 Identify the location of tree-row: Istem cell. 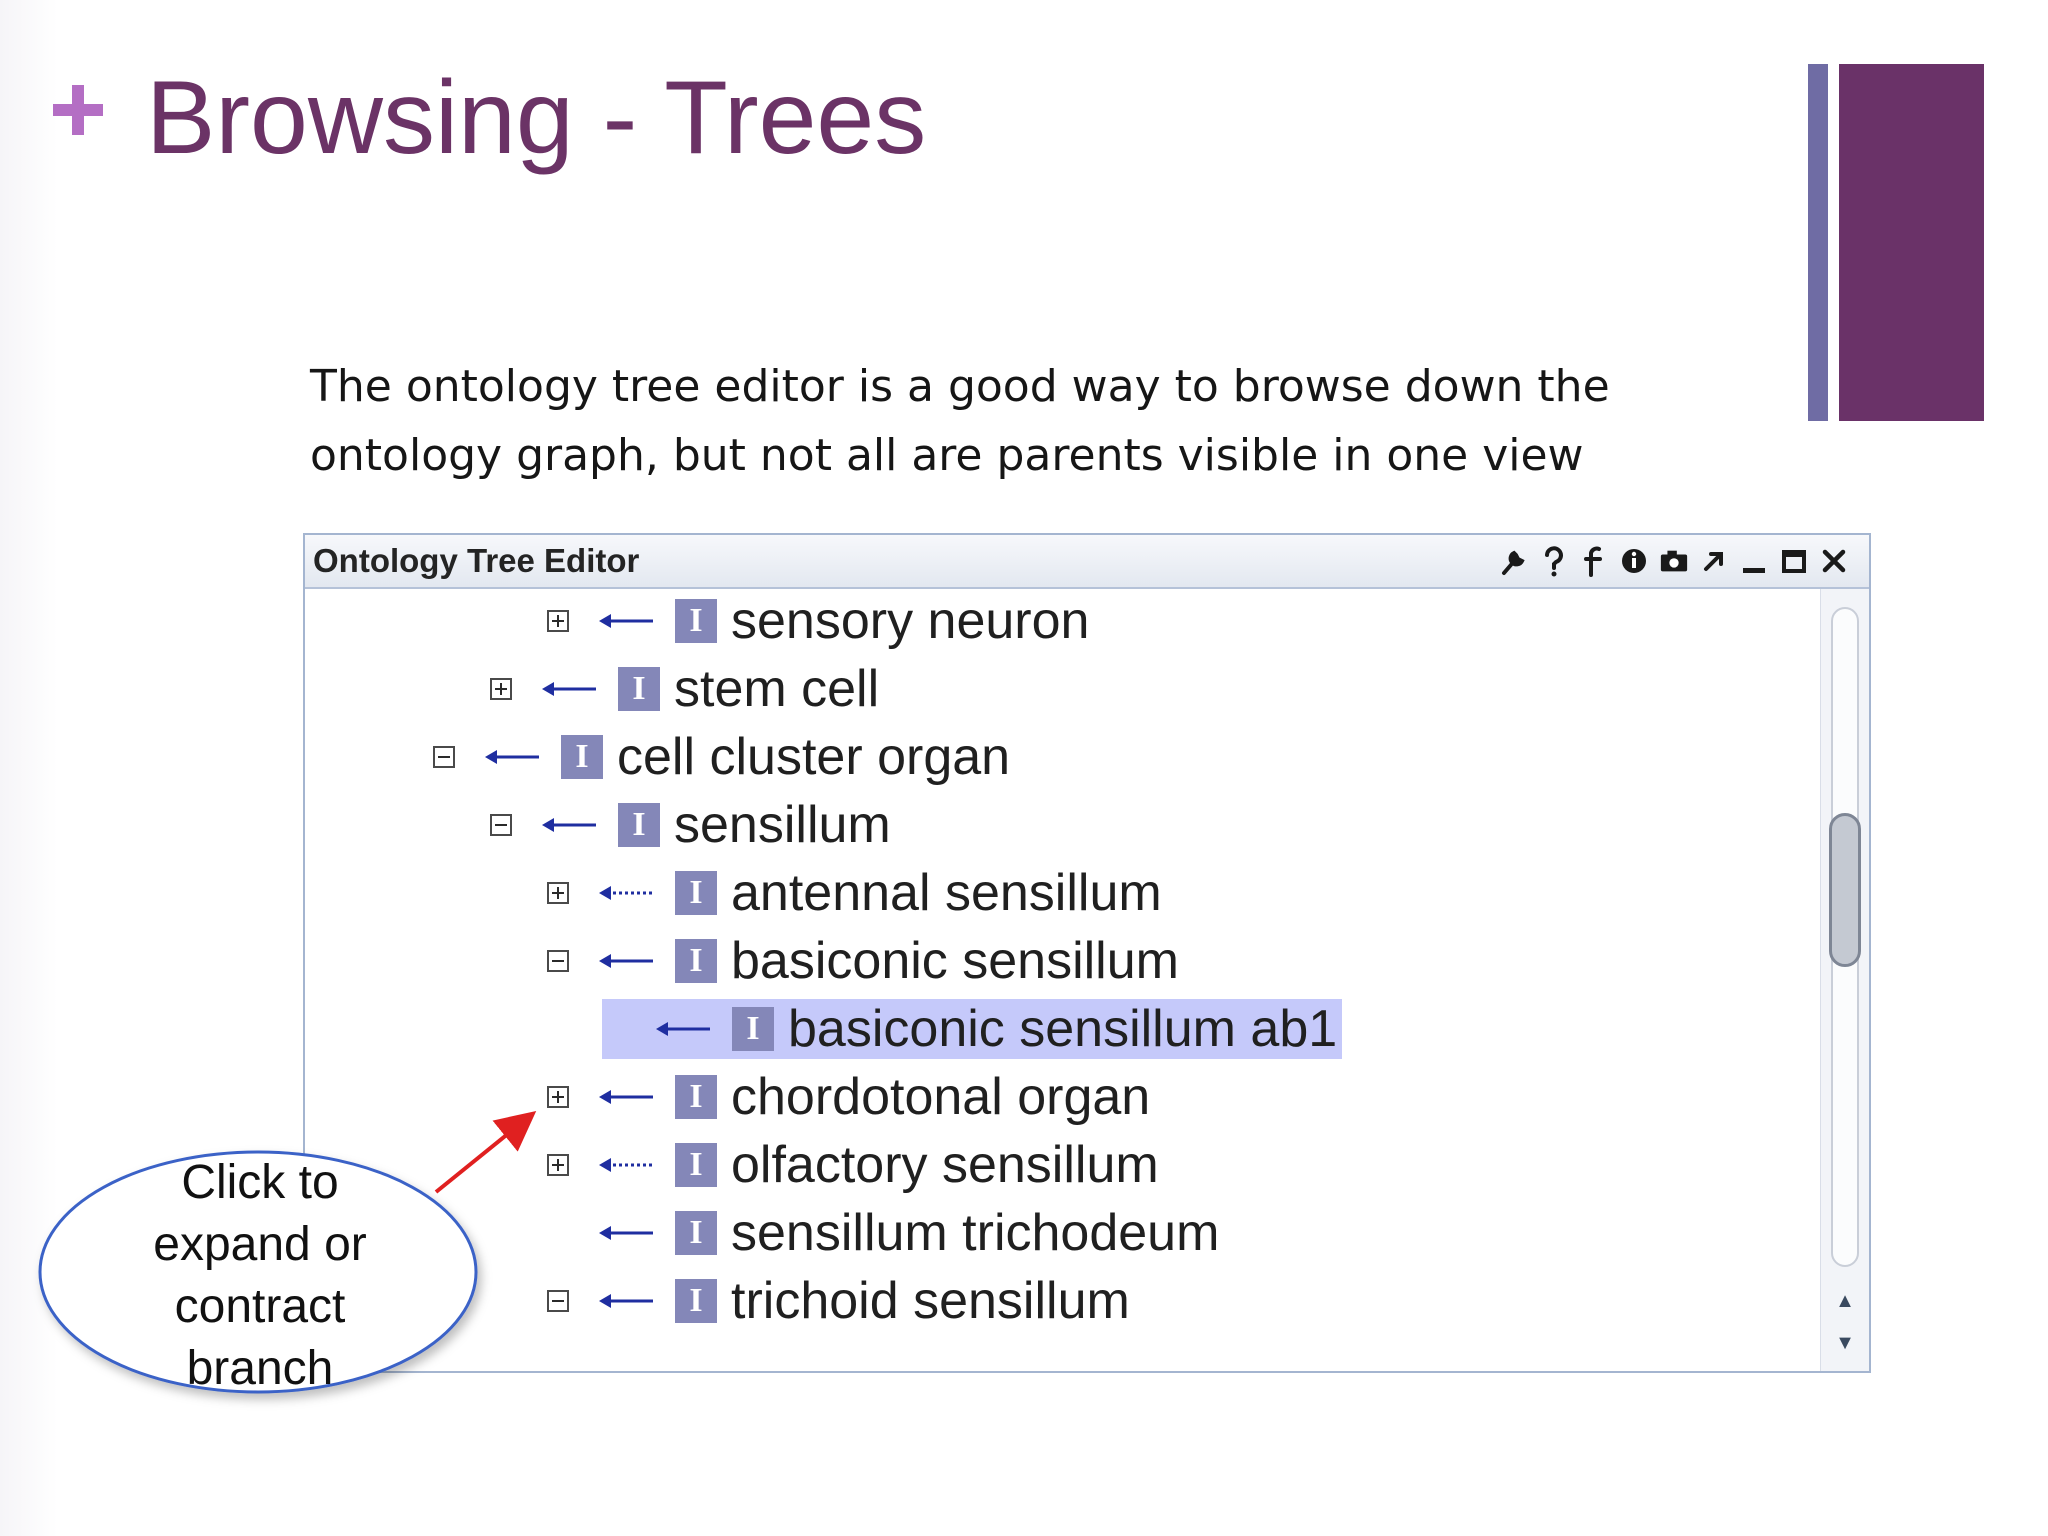
(1040, 689).